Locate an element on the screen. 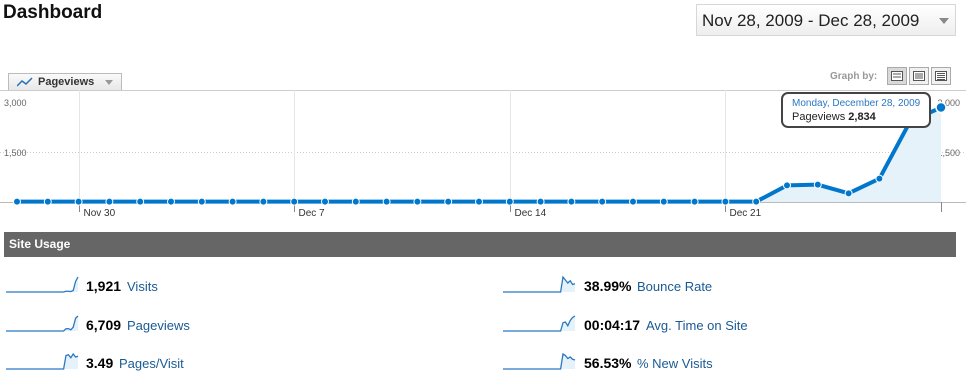  day-view-icon is located at coordinates (897, 76).